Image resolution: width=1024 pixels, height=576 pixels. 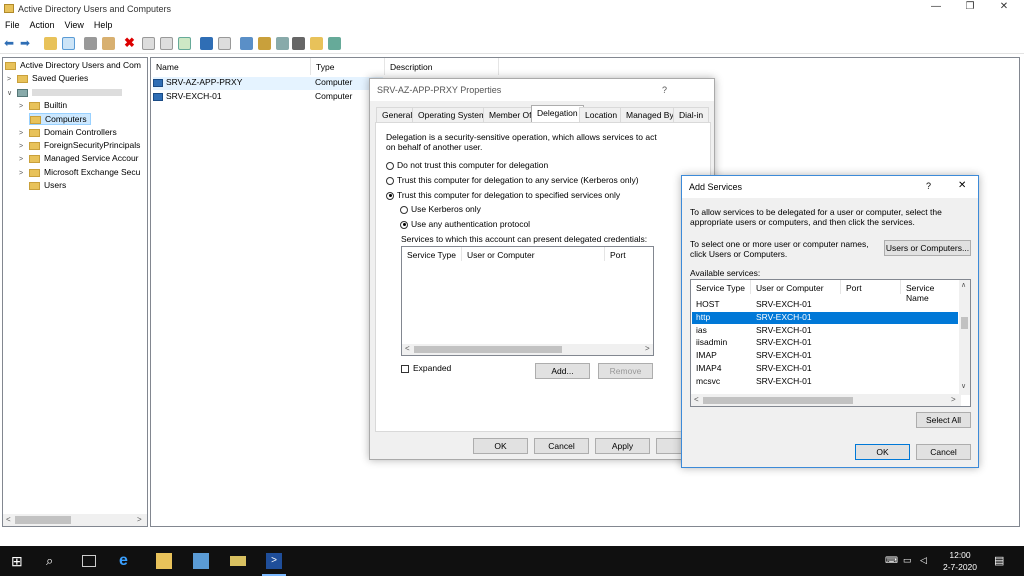 I want to click on collapse-icon: ∨, so click(x=11, y=93).